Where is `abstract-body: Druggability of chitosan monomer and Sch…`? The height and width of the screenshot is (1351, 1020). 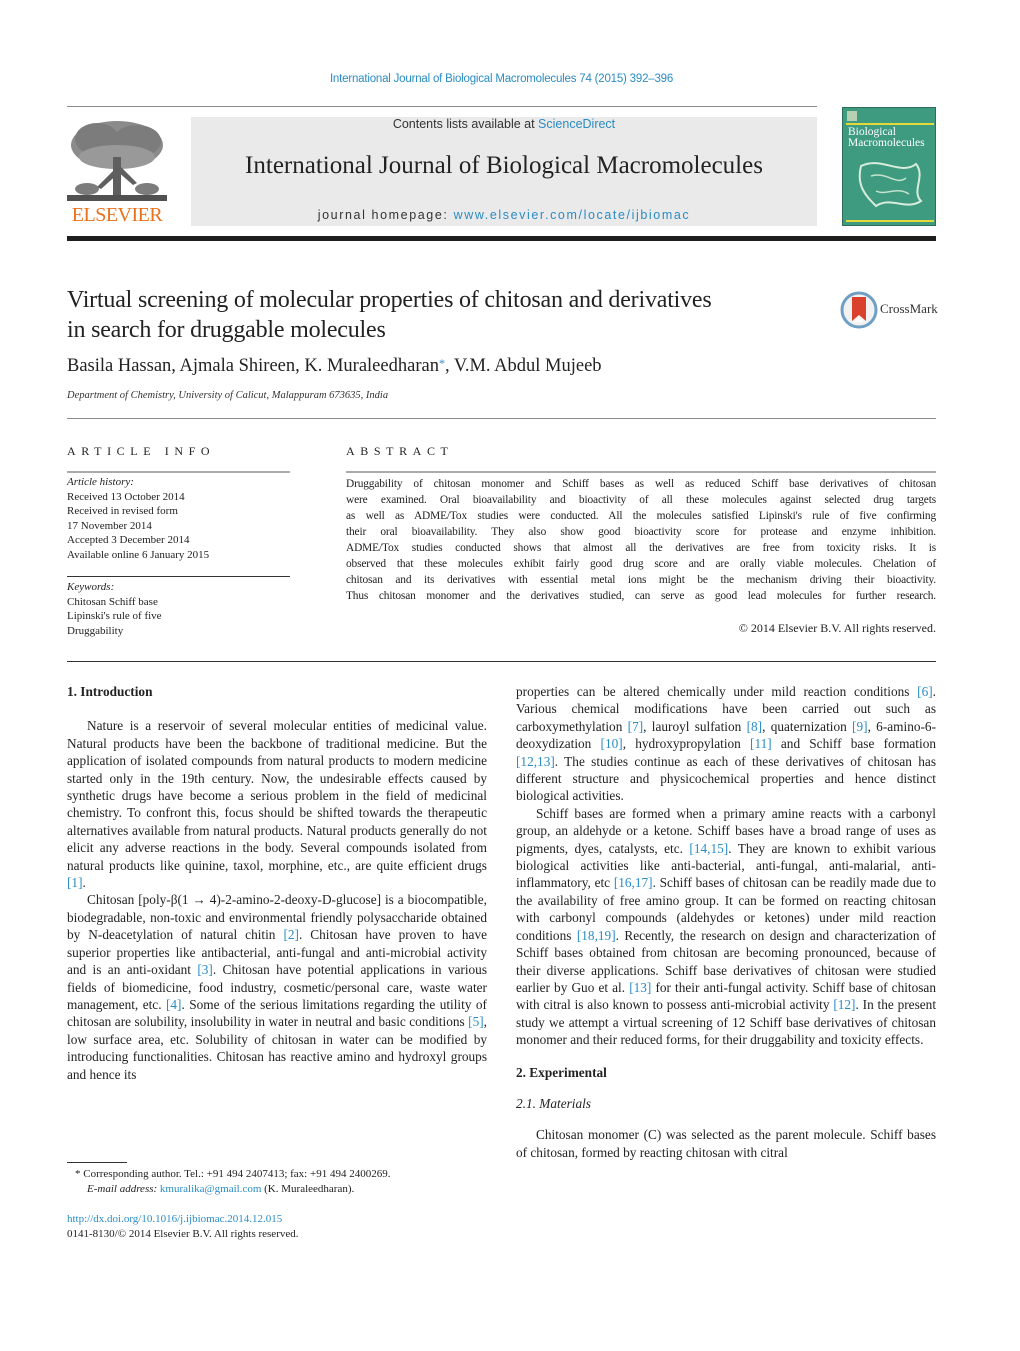 abstract-body: Druggability of chitosan monomer and Sch… is located at coordinates (641, 540).